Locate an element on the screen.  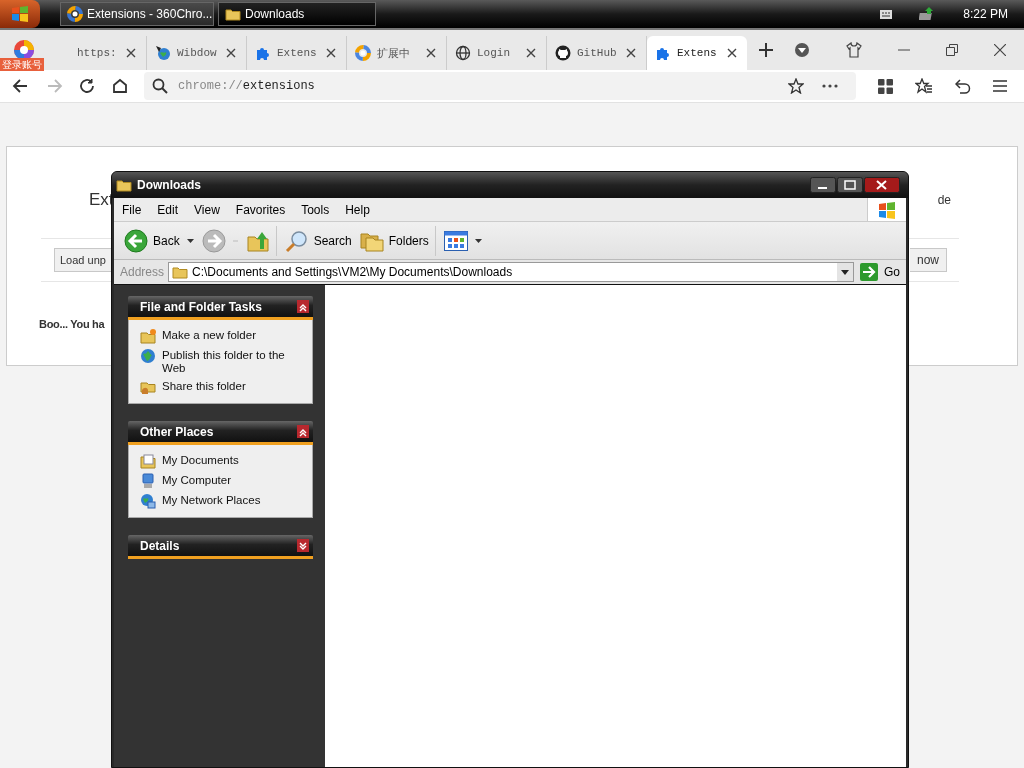
menu-item: Favorites is located at coordinates (260, 209).